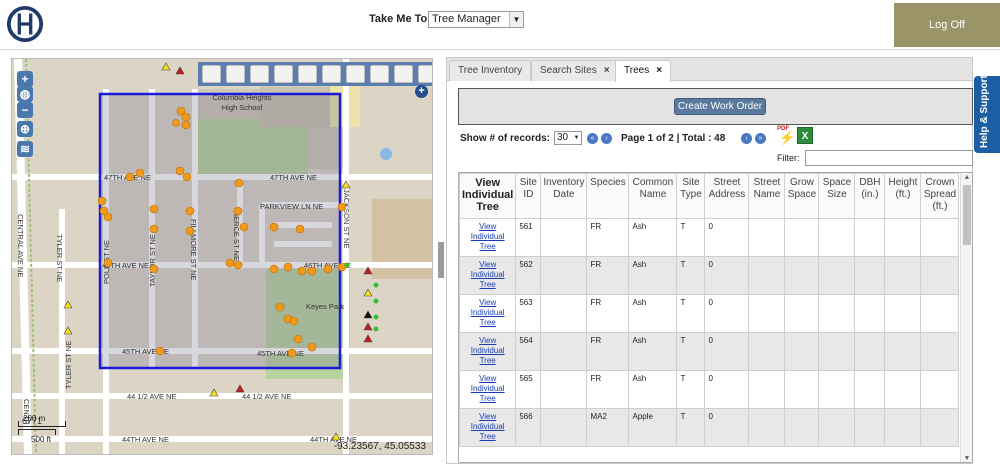  I want to click on move-tool-icon, so click(331, 74).